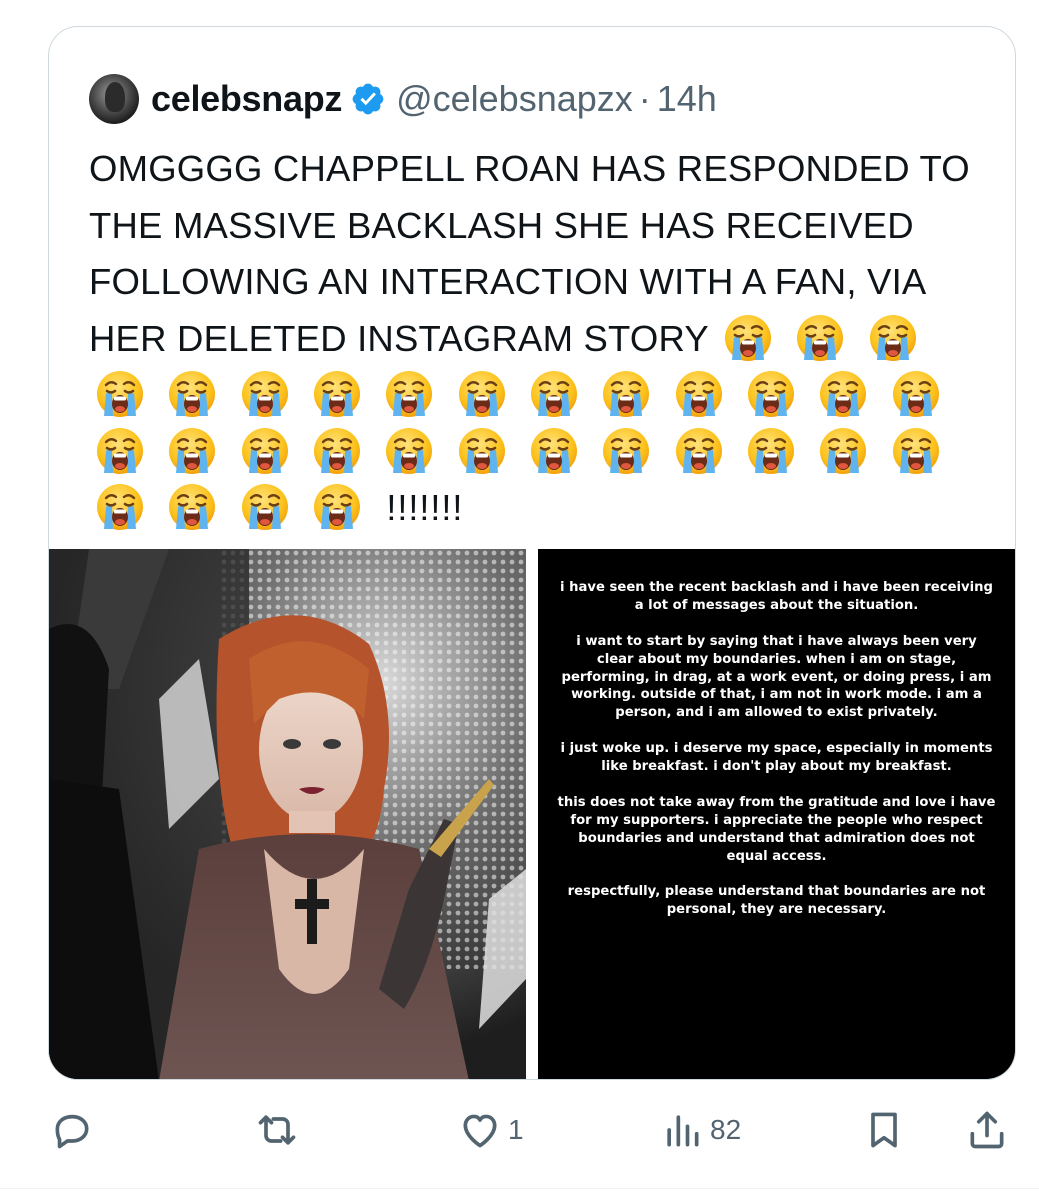 This screenshot has height=1200, width=1039. What do you see at coordinates (514, 99) in the screenshot?
I see `user-handle: @celebsnapzx` at bounding box center [514, 99].